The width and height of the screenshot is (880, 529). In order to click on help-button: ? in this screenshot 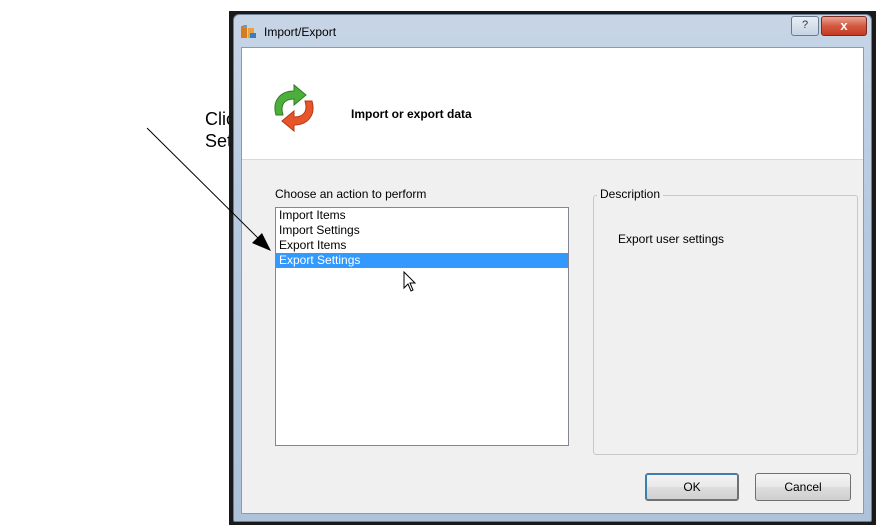, I will do `click(805, 26)`.